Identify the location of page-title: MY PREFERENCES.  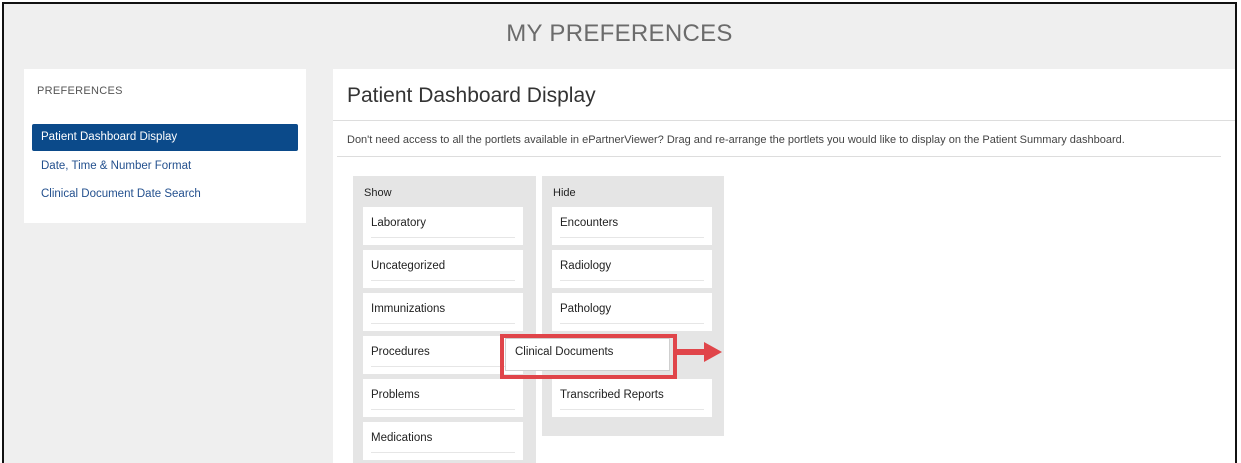
(619, 33).